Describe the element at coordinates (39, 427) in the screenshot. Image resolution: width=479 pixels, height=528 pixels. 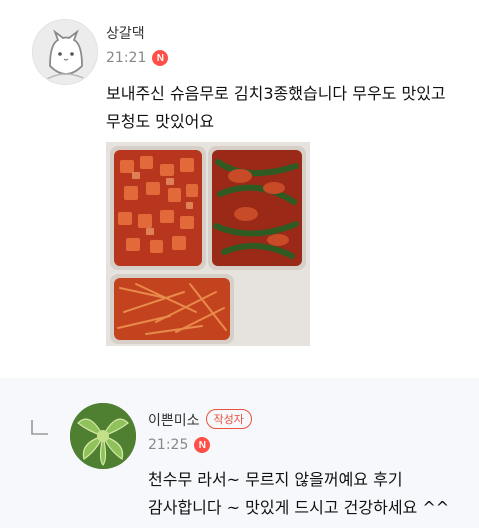
I see `reply-arrow-icon` at that location.